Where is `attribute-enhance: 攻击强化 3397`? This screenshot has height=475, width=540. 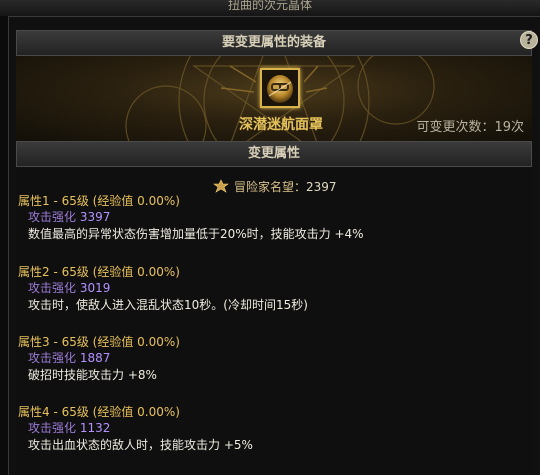
attribute-enhance: 攻击强化 3397 is located at coordinates (268, 217).